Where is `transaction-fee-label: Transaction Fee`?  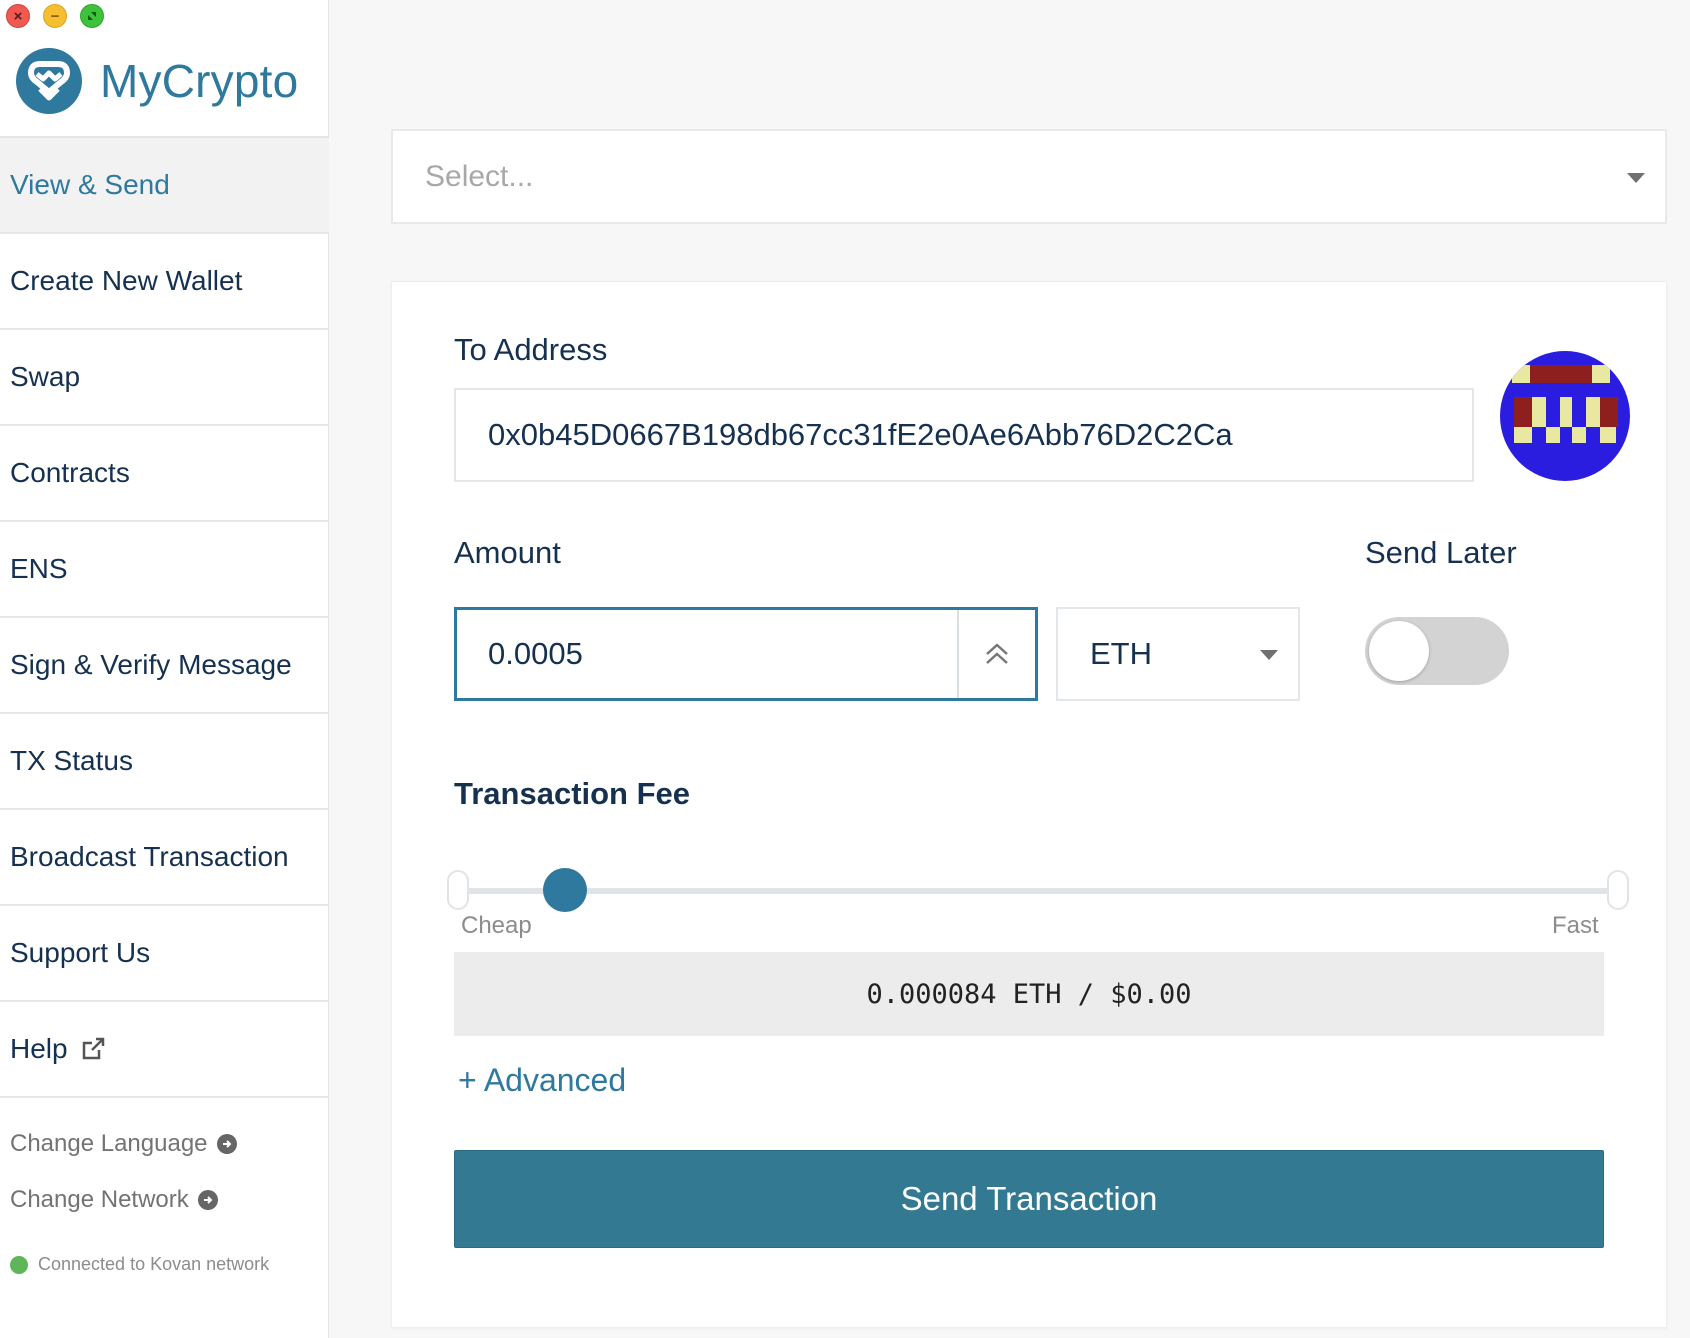
transaction-fee-label: Transaction Fee is located at coordinates (572, 793).